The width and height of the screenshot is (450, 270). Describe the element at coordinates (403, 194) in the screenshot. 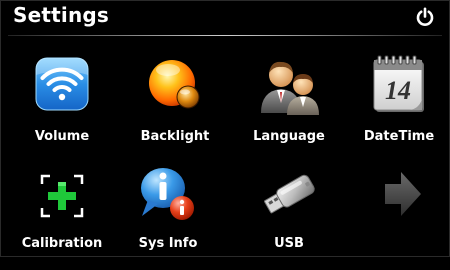

I see `next-arrow-icon` at that location.